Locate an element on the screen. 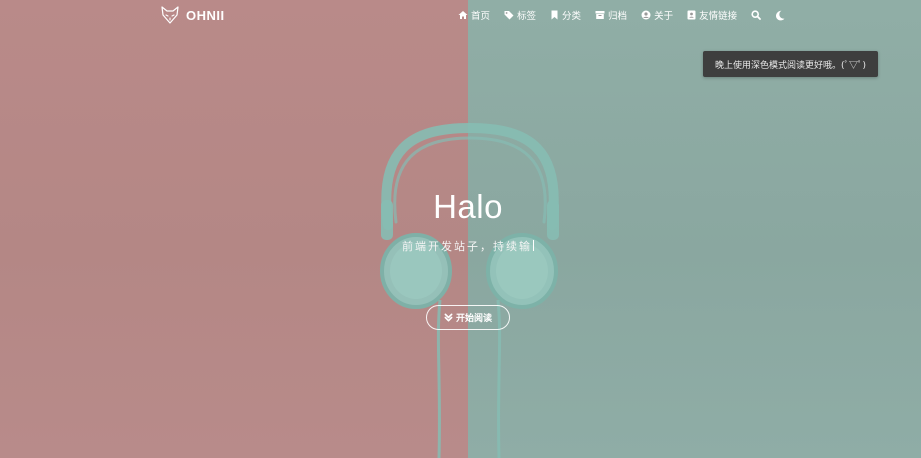 The image size is (921, 458). site-logo: OHNII is located at coordinates (192, 15).